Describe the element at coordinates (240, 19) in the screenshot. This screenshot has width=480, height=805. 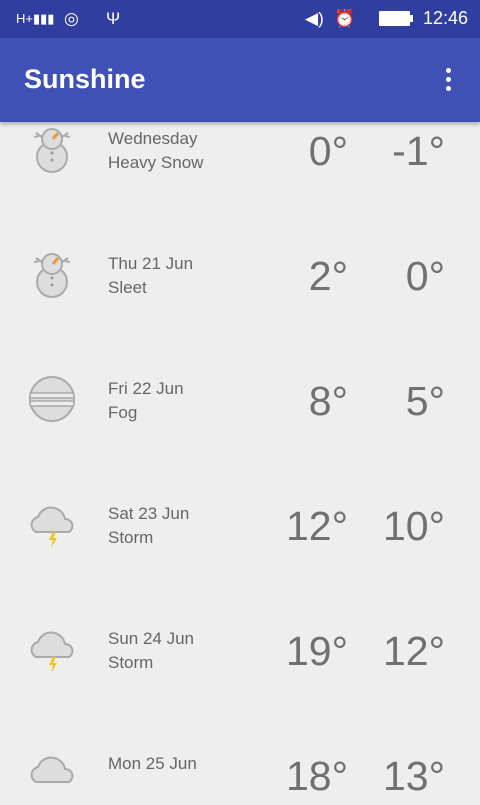
I see `status-bar: H+▮▮▮ ◎ Ψ ◀) ⏰ 12:46` at that location.